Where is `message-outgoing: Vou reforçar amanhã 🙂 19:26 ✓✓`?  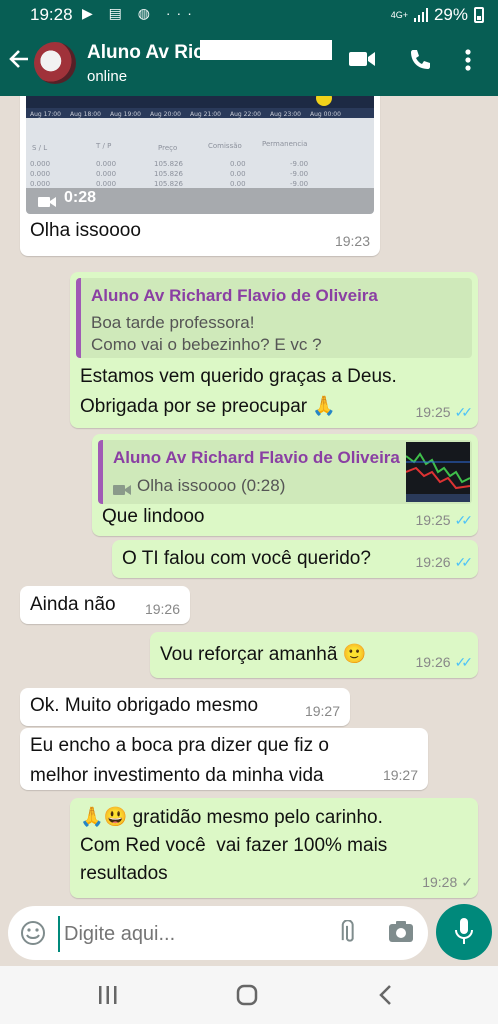
message-outgoing: Vou reforçar amanhã 🙂 19:26 ✓✓ is located at coordinates (314, 655).